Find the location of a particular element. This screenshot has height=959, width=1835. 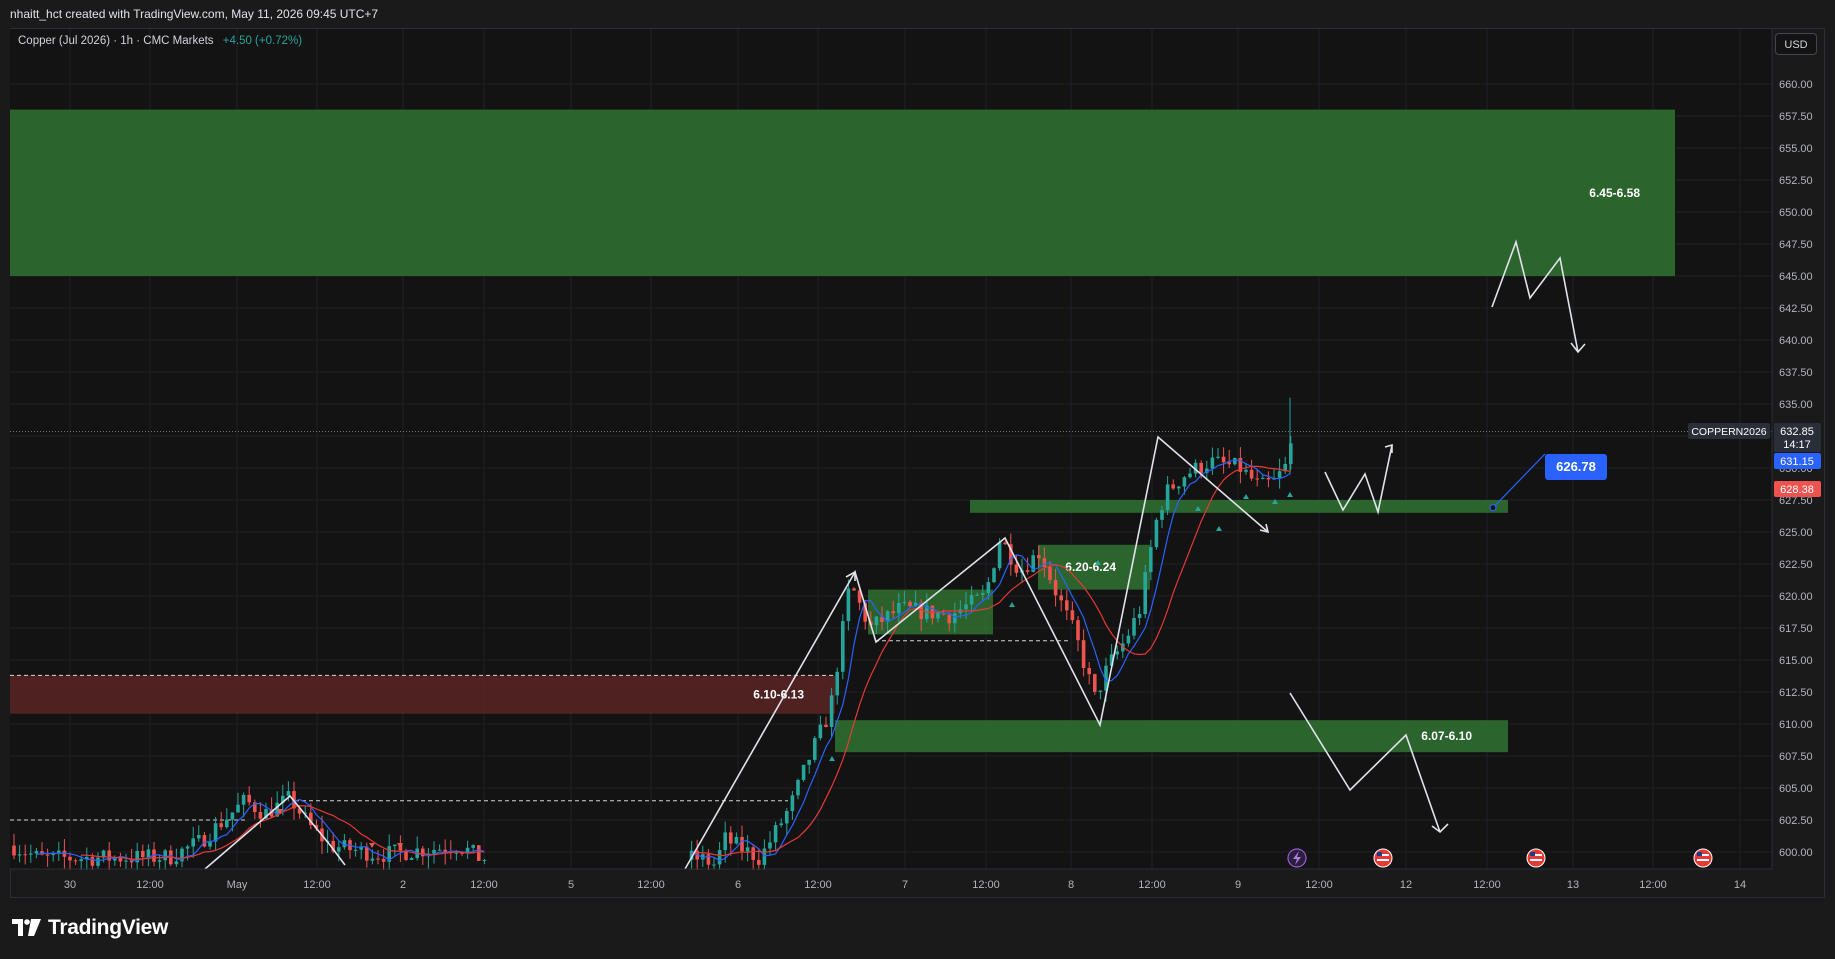

ma-slow-price: 628.38 is located at coordinates (1797, 490).